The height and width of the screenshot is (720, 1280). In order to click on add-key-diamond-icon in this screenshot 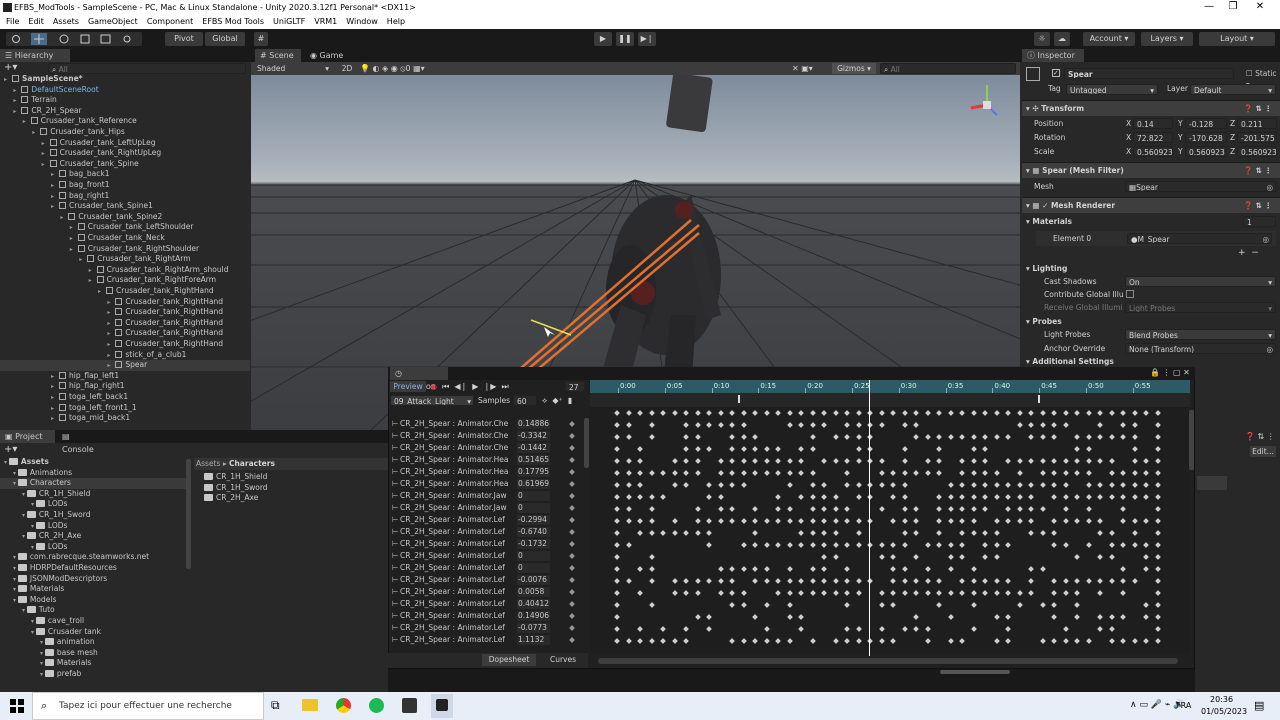, I will do `click(572, 460)`.